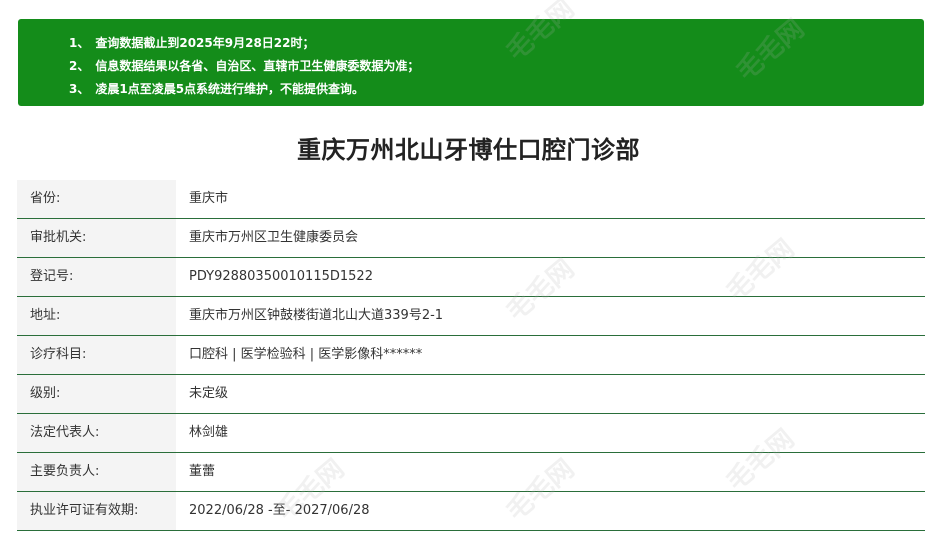 This screenshot has width=937, height=555. I want to click on row-value-authority: 重庆市万州区卫生健康委员会, so click(274, 237).